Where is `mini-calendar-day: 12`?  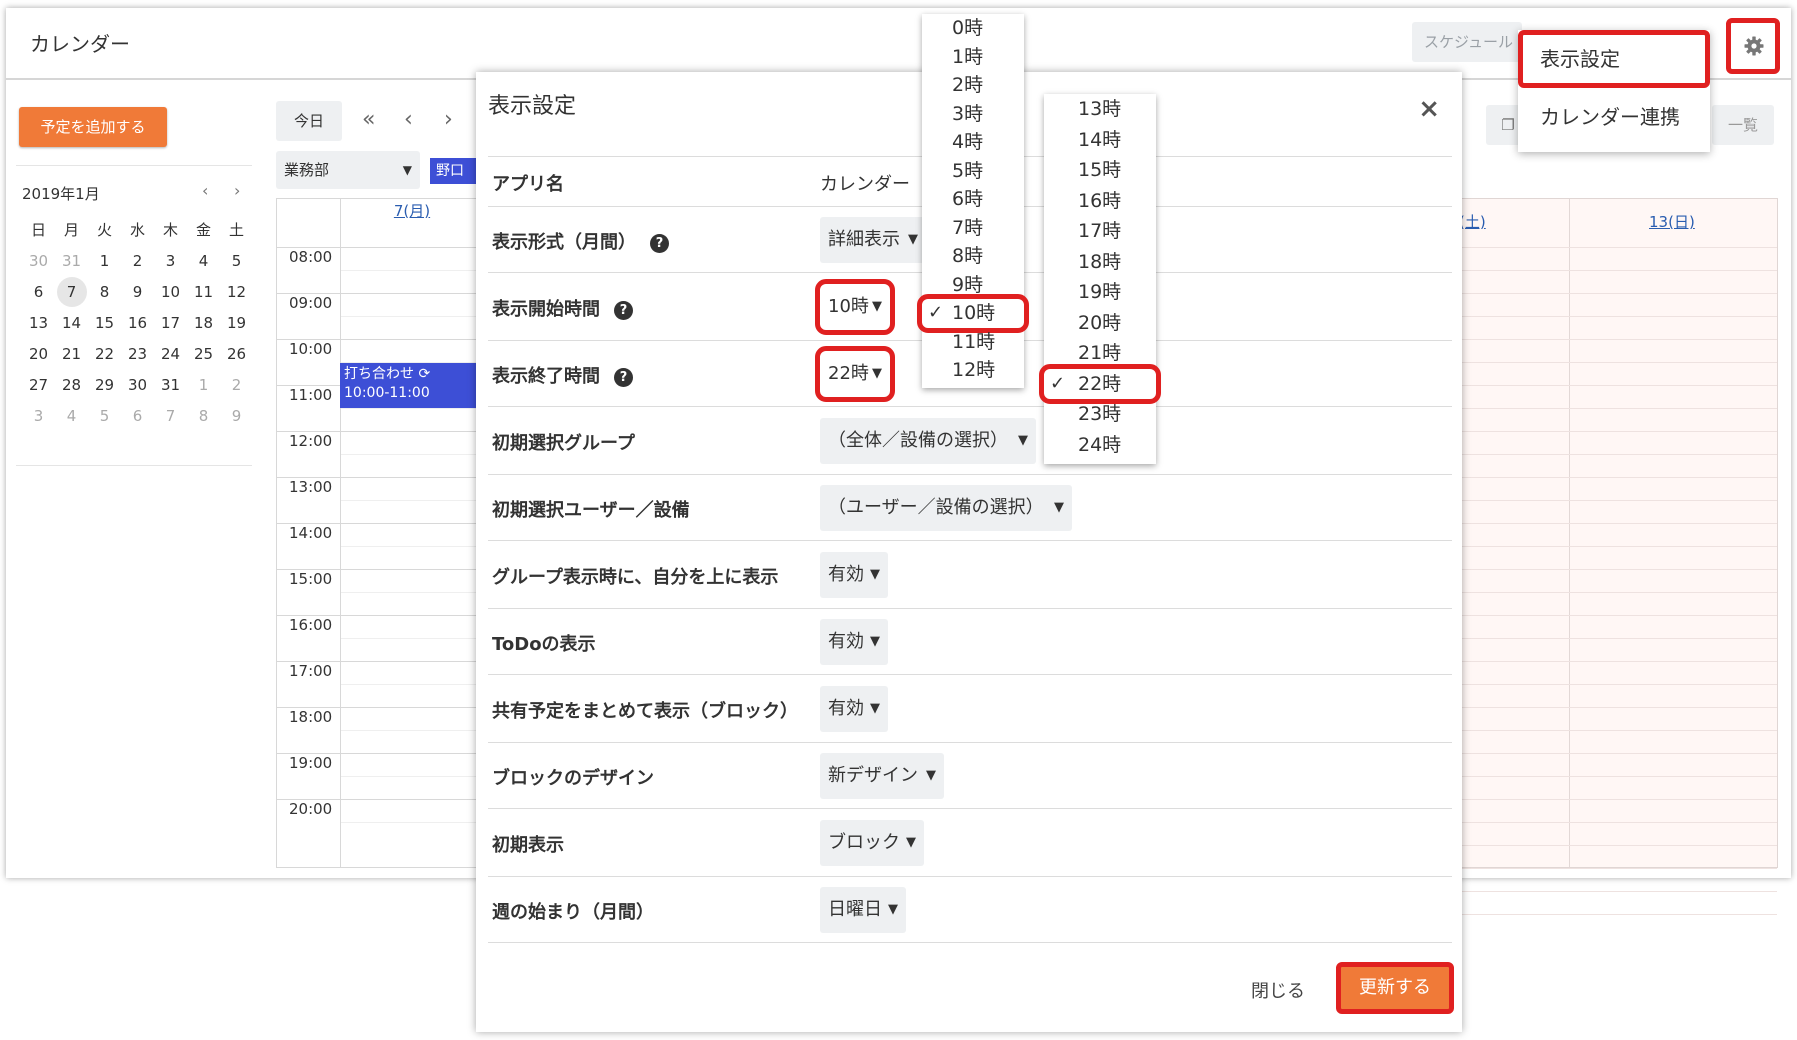
mini-calendar-day: 12 is located at coordinates (236, 292).